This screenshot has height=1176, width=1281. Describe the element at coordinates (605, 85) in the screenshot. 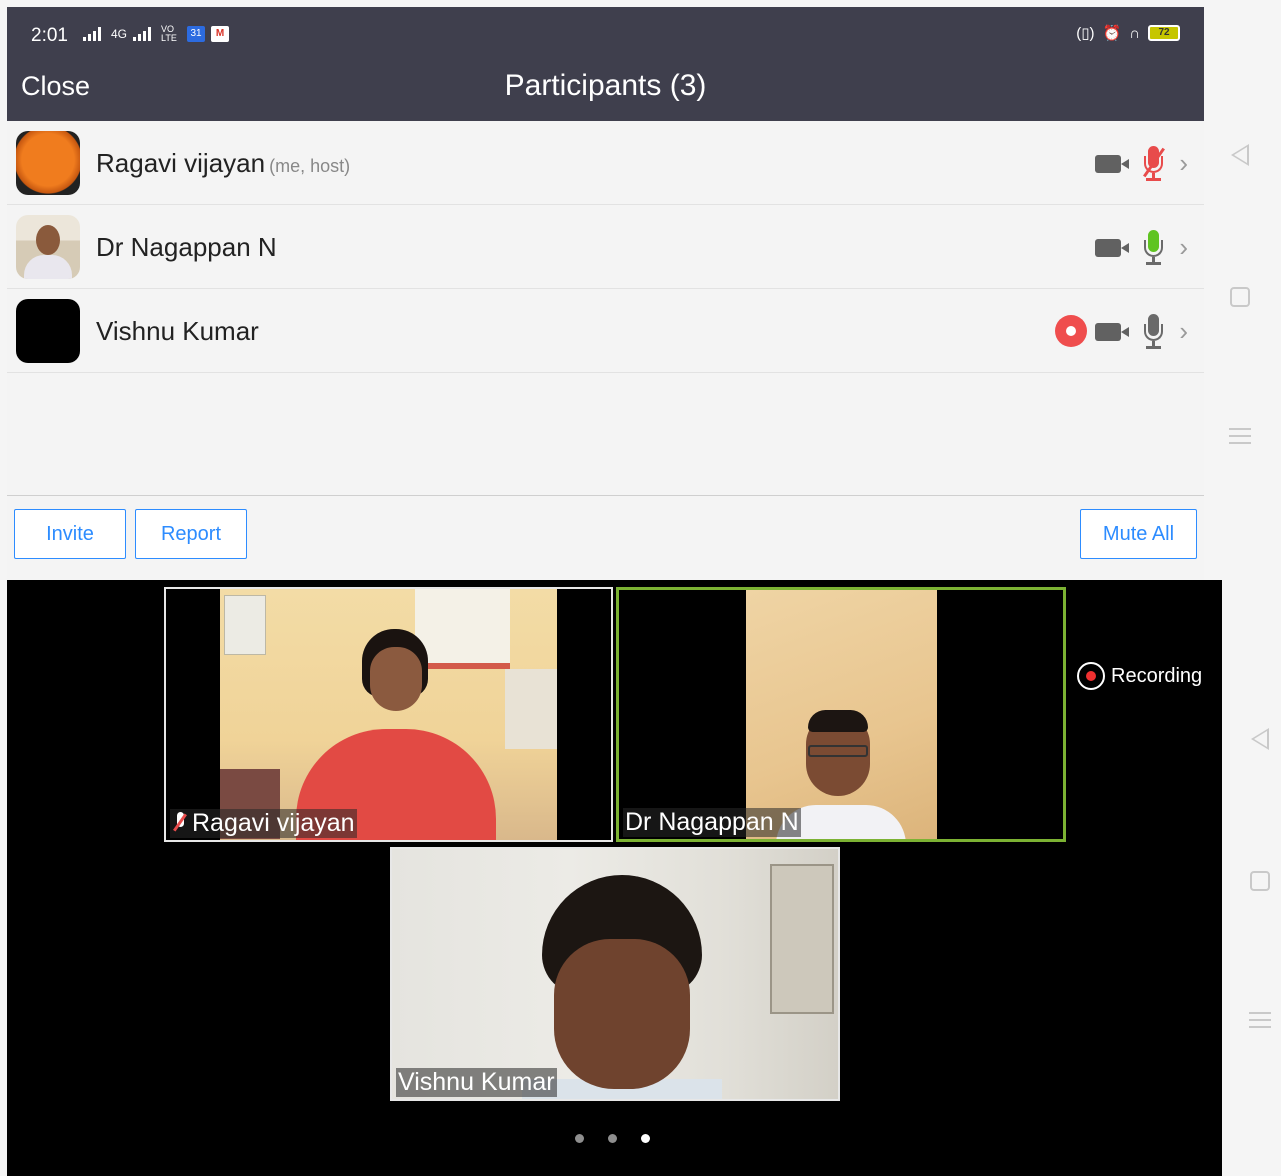

I see `page-title: Participants (3)` at that location.